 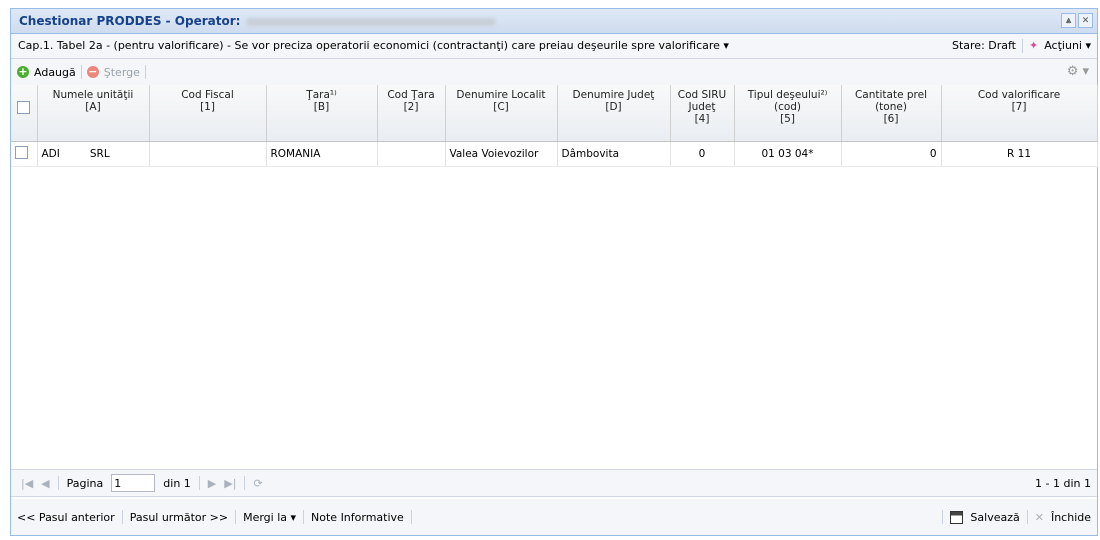 What do you see at coordinates (983, 45) in the screenshot?
I see `status-label: Stare: Draft` at bounding box center [983, 45].